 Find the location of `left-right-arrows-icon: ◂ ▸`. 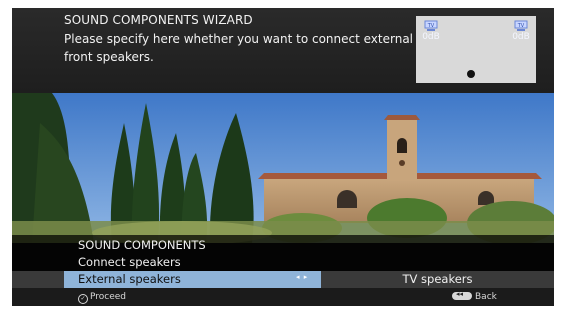

left-right-arrows-icon: ◂ ▸ is located at coordinates (302, 277).